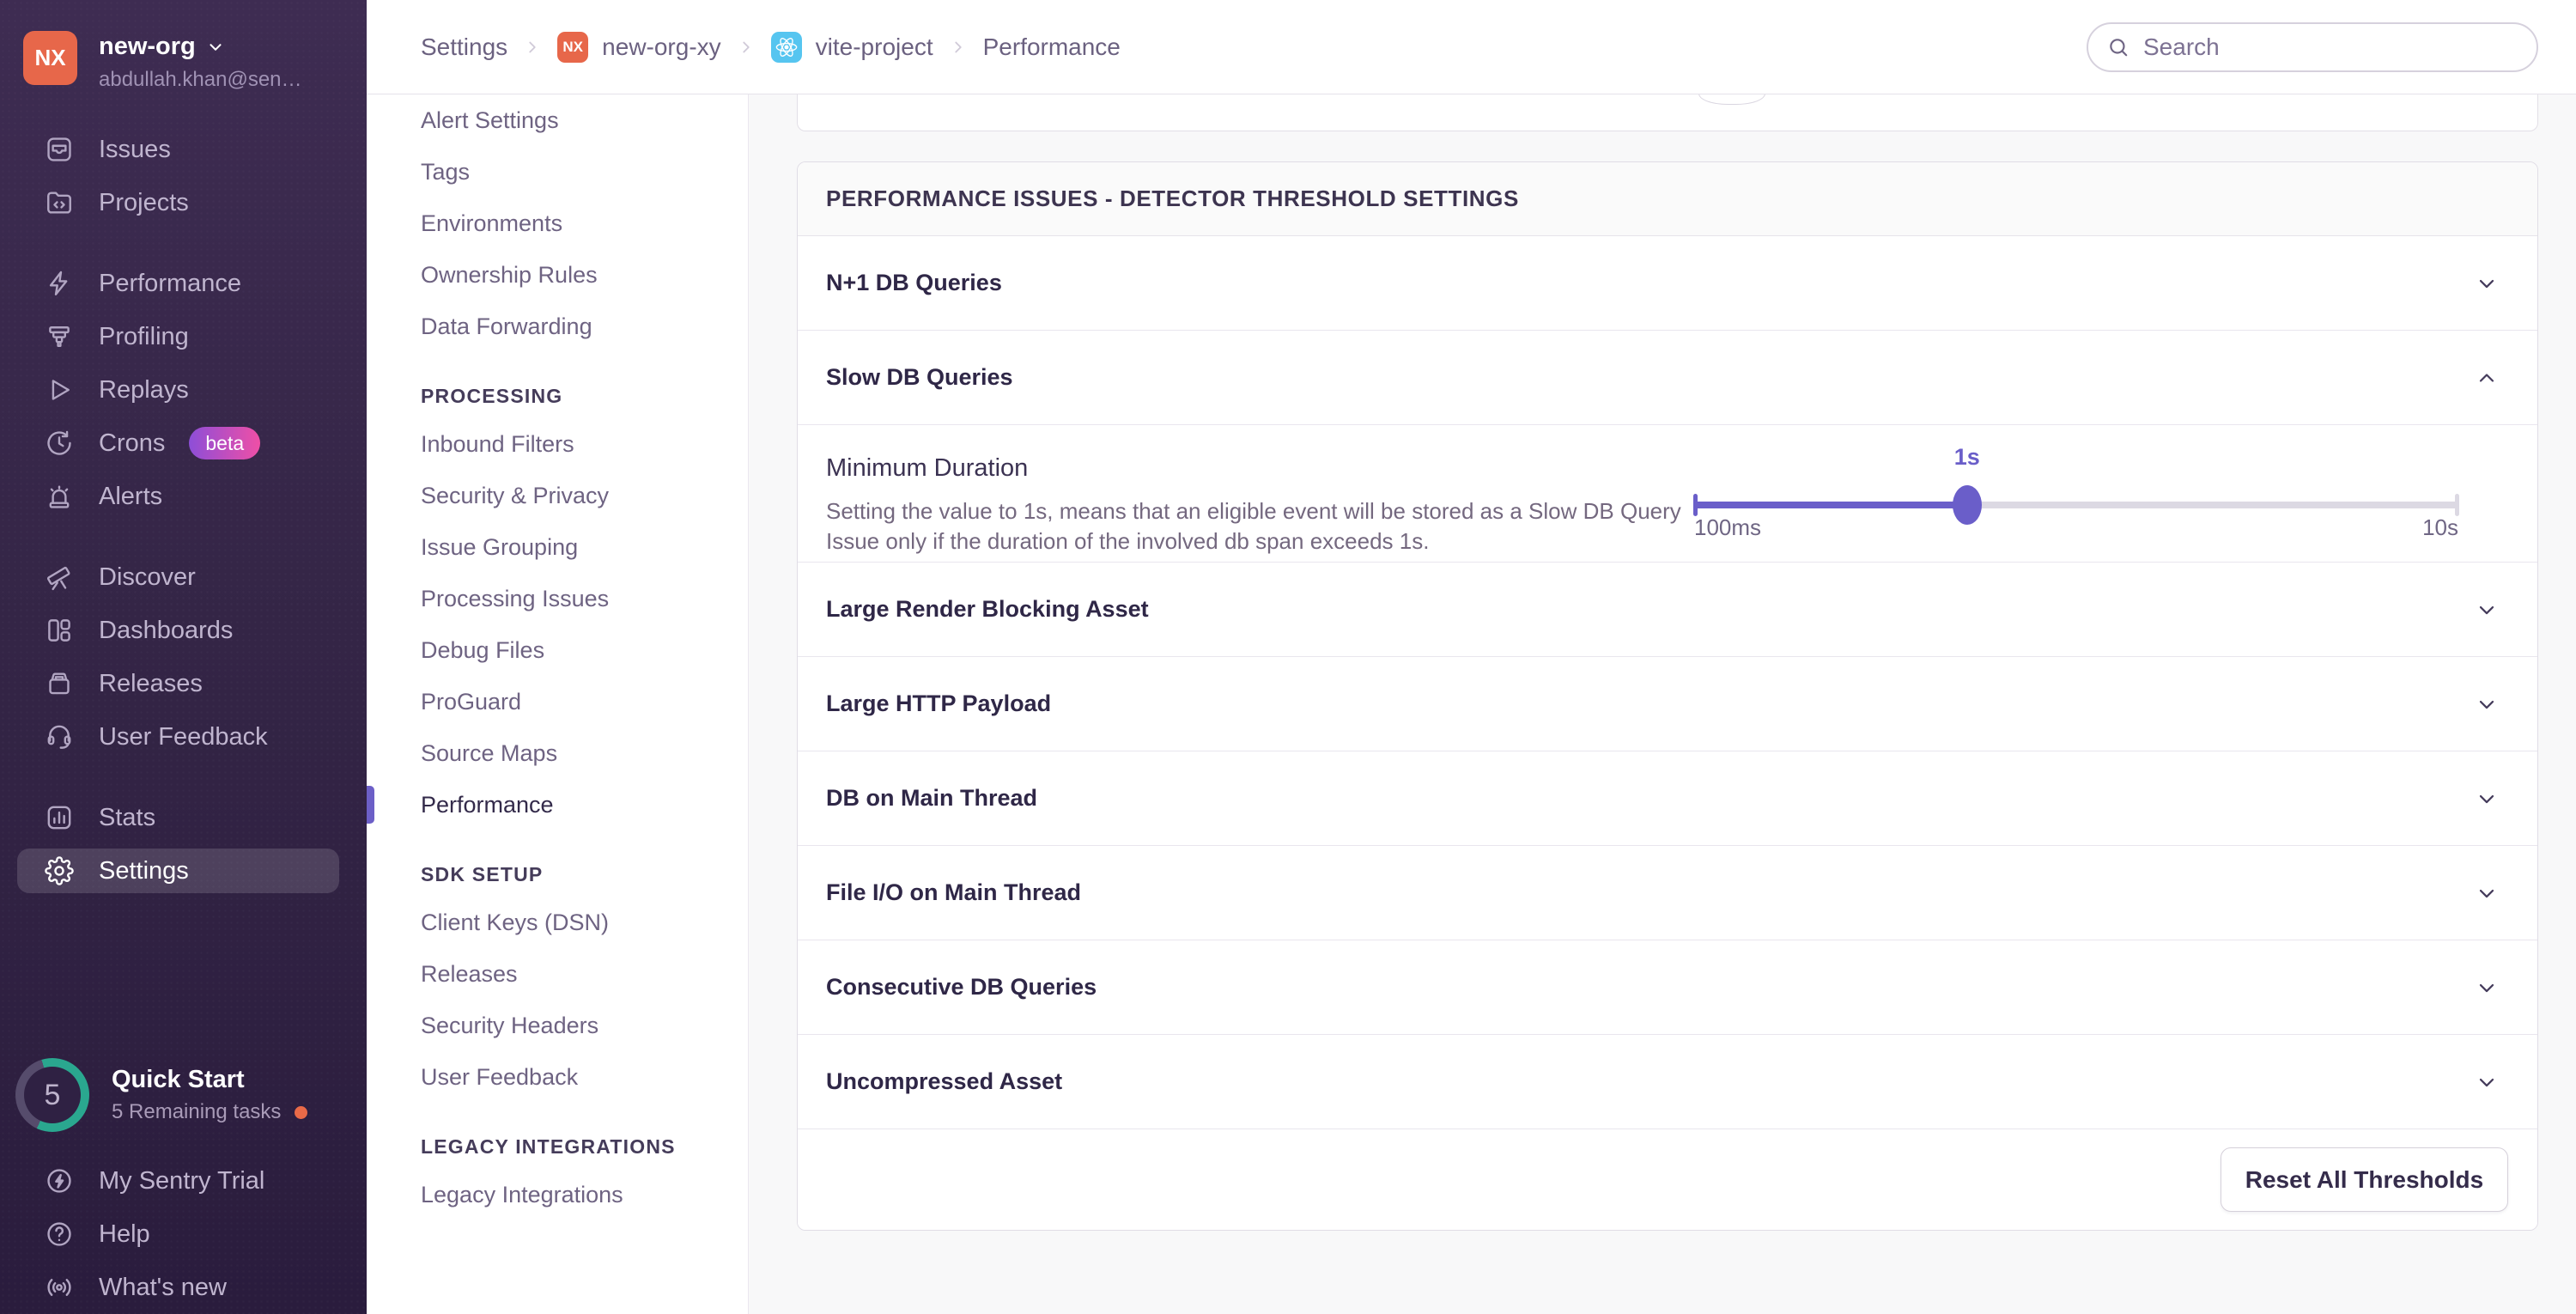  Describe the element at coordinates (166, 630) in the screenshot. I see `sidebar-item-label: Dashboards` at that location.